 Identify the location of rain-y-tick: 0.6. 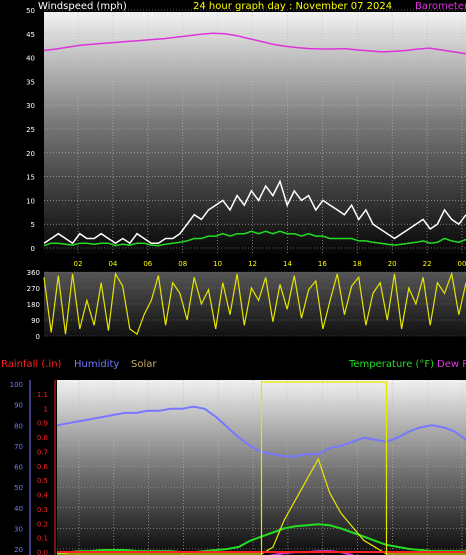
(43, 467).